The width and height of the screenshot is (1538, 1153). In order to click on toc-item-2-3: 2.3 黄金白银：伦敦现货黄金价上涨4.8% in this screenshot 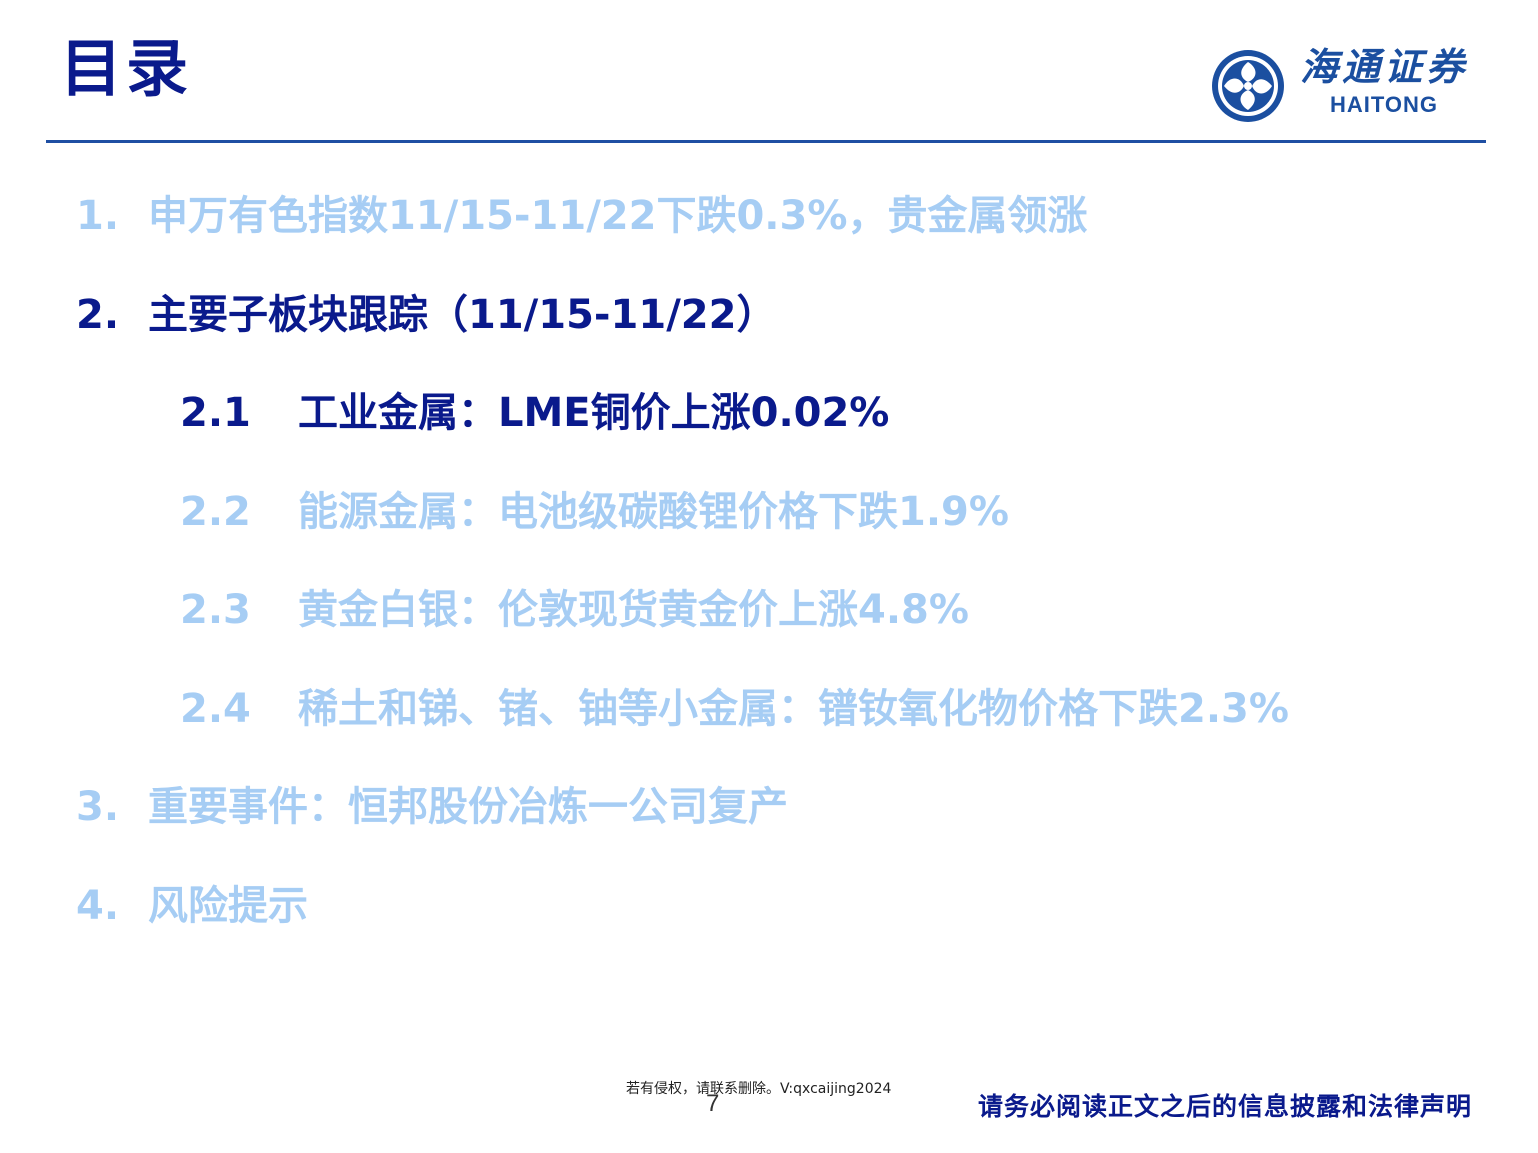, I will do `click(574, 610)`.